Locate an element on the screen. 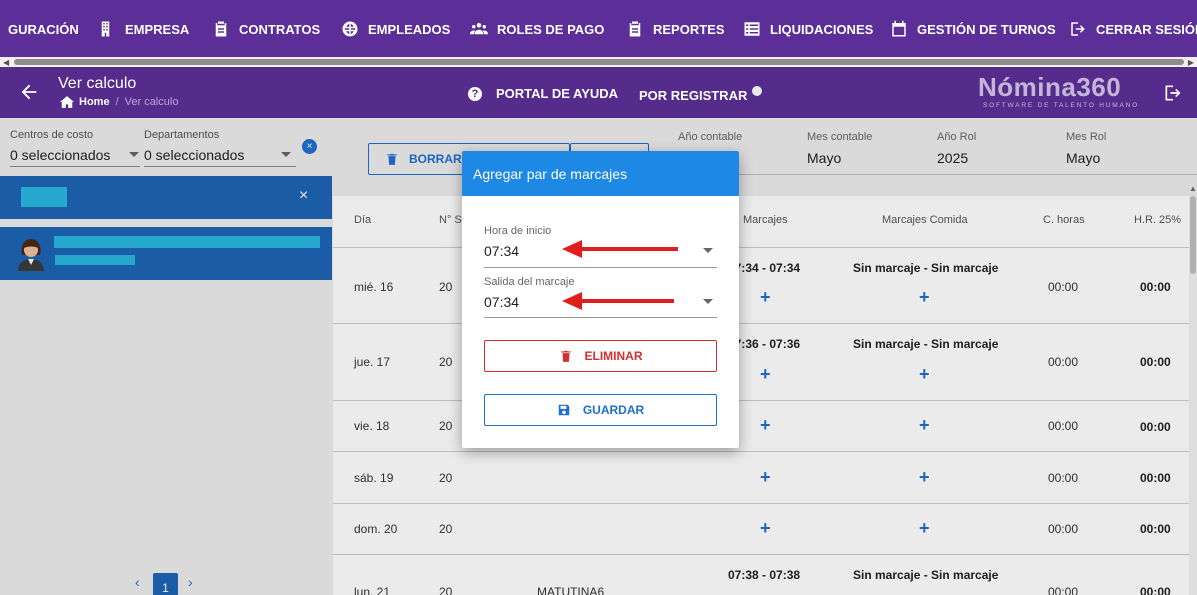 The height and width of the screenshot is (595, 1197). end-time-select: 07:34 is located at coordinates (501, 302).